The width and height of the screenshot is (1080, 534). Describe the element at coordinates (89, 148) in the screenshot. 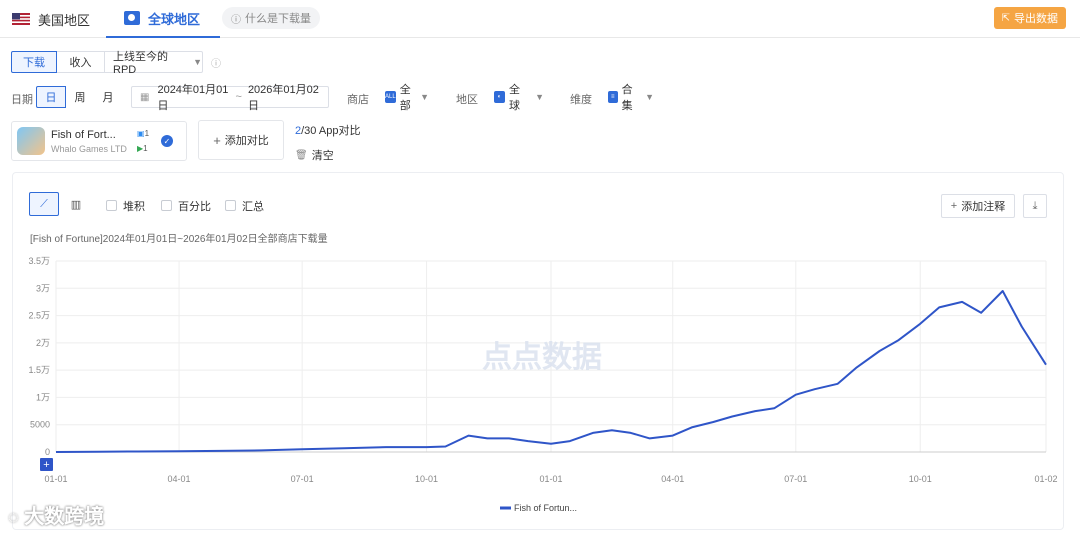

I see `app-developer: Whalo Games LTD` at that location.